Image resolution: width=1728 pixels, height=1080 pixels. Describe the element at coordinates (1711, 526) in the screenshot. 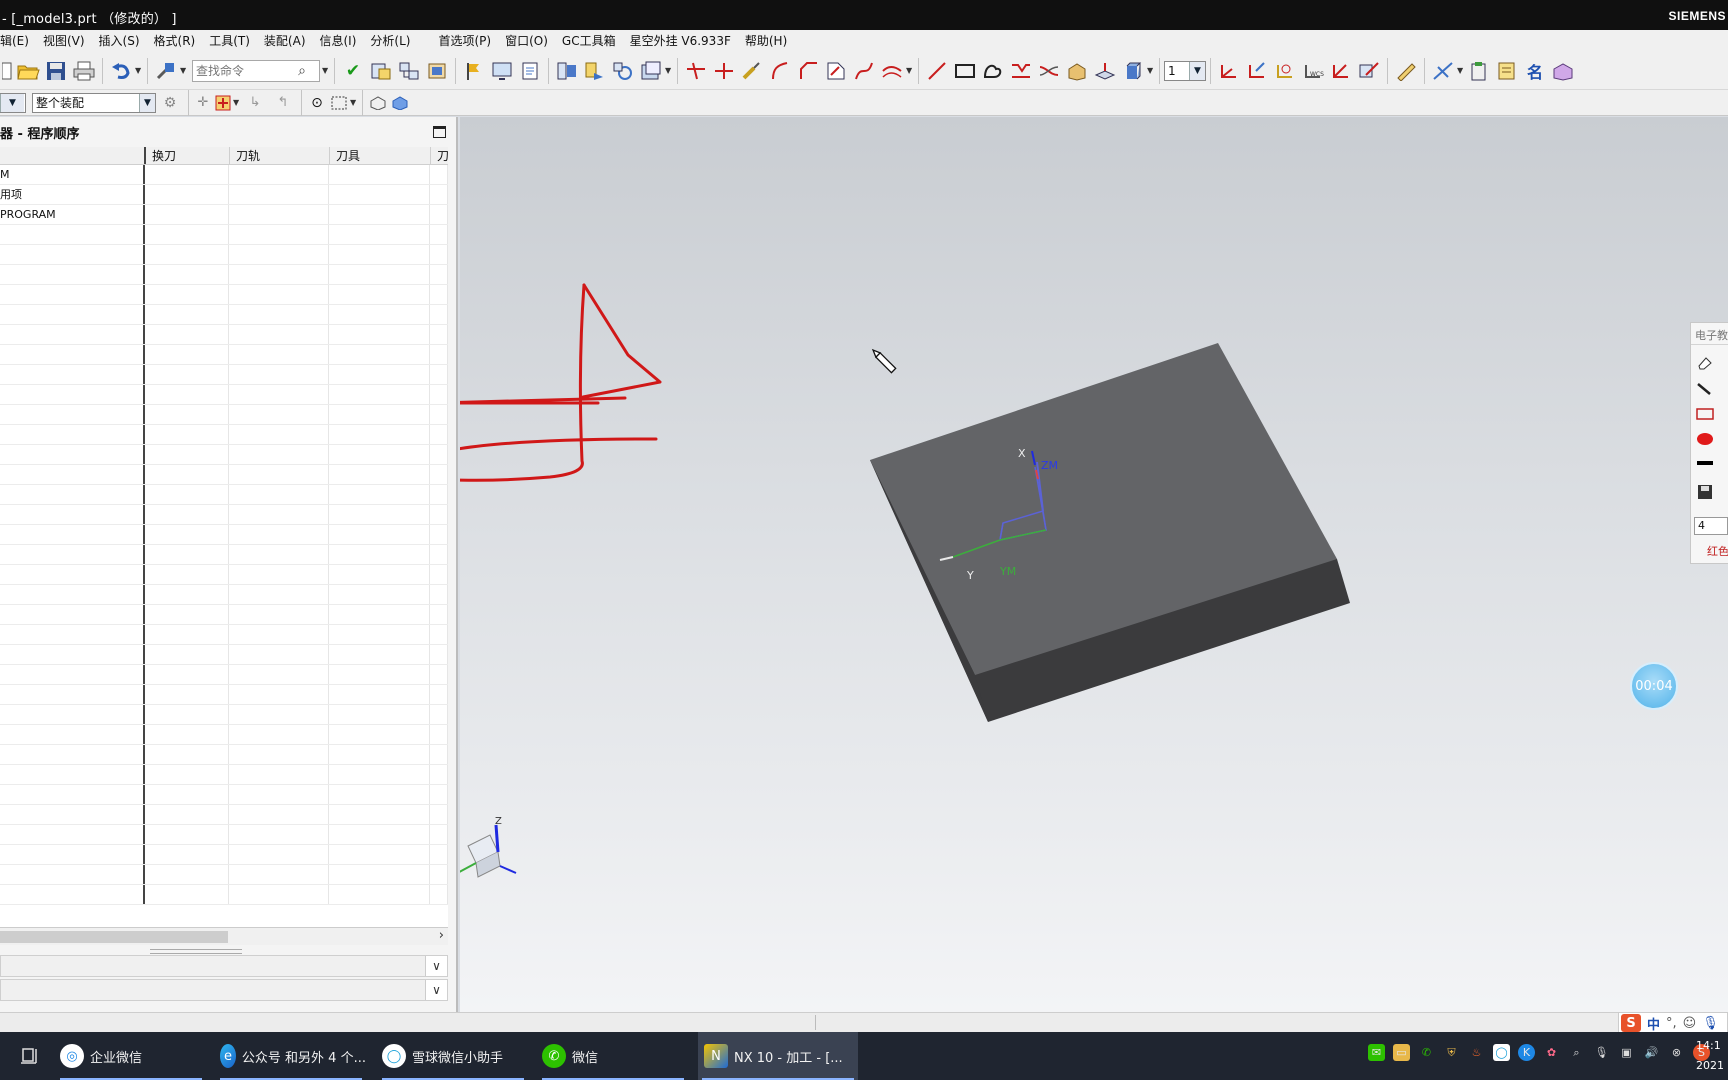

I see `pen-size-select: 4` at that location.